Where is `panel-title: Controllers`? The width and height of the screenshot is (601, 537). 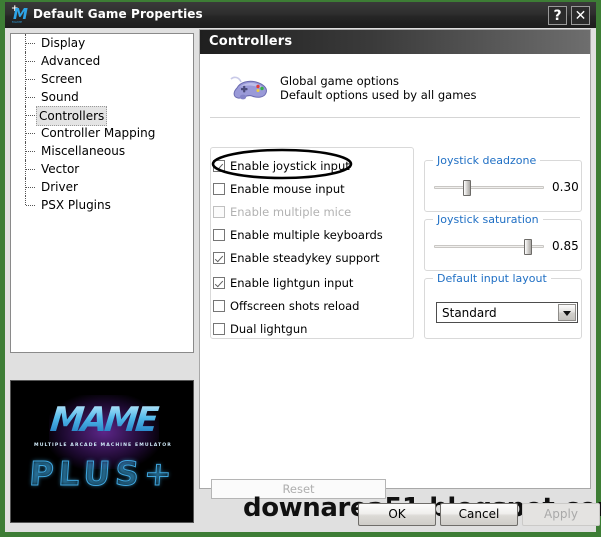
panel-title: Controllers is located at coordinates (251, 41).